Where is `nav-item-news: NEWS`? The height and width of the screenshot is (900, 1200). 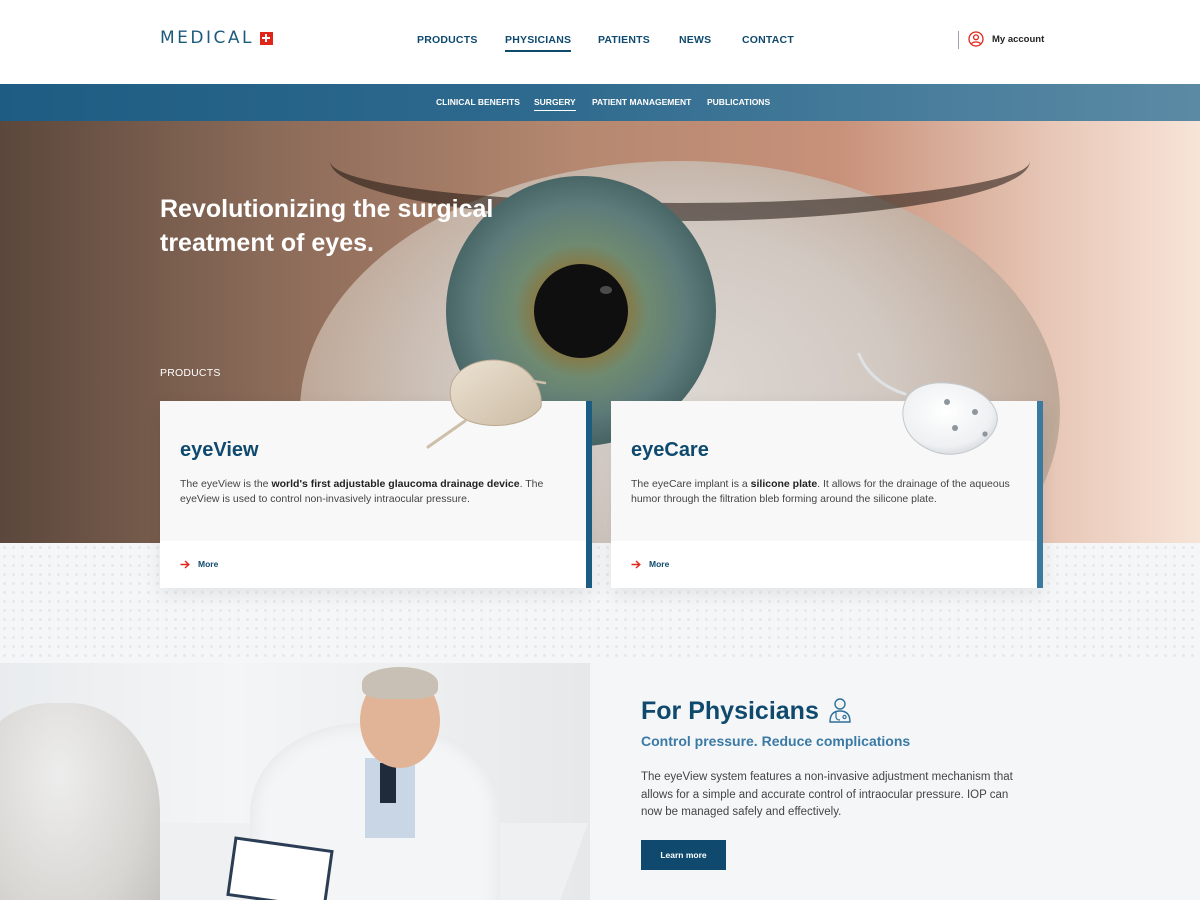 nav-item-news: NEWS is located at coordinates (695, 40).